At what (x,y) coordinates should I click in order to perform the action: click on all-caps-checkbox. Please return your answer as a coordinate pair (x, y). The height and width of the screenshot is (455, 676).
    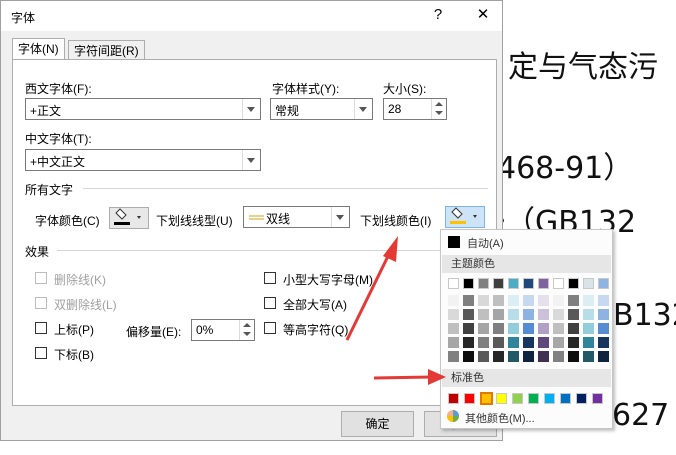
    Looking at the image, I should click on (270, 303).